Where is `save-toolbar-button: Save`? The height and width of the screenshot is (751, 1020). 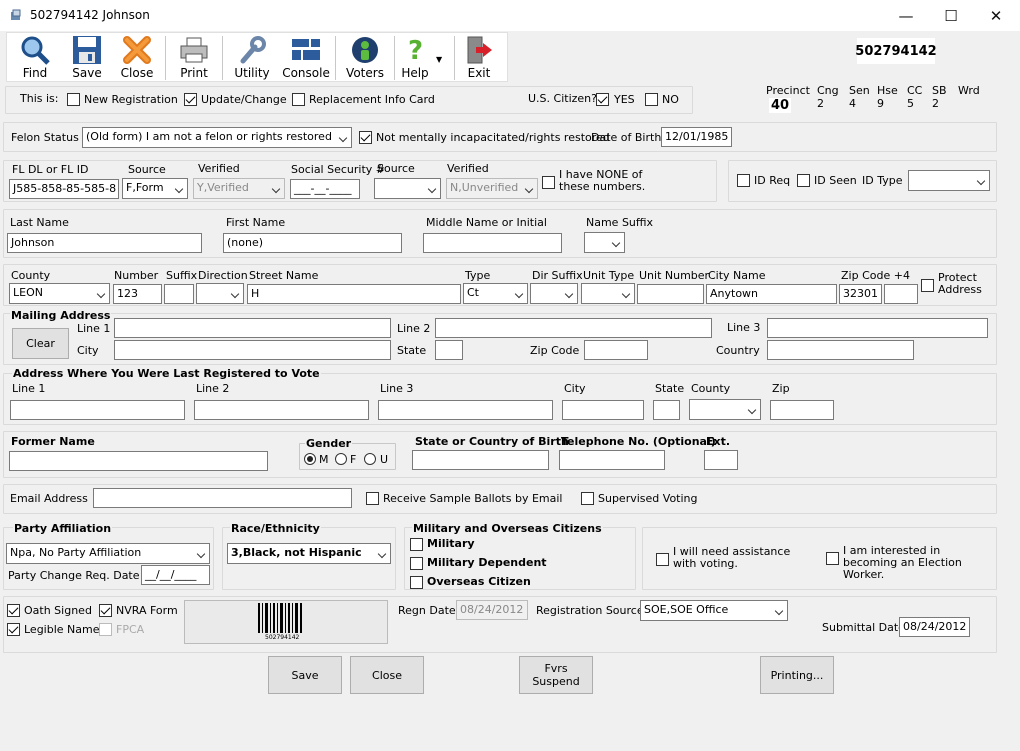 save-toolbar-button: Save is located at coordinates (87, 58).